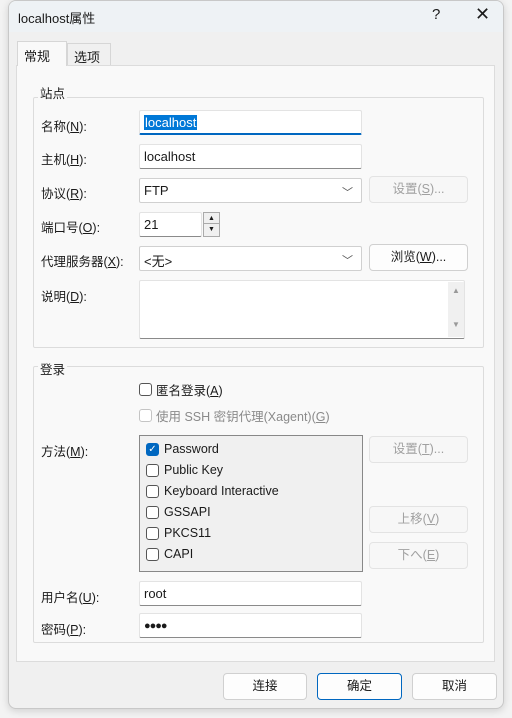  Describe the element at coordinates (170, 224) in the screenshot. I see `port-input: 21` at that location.